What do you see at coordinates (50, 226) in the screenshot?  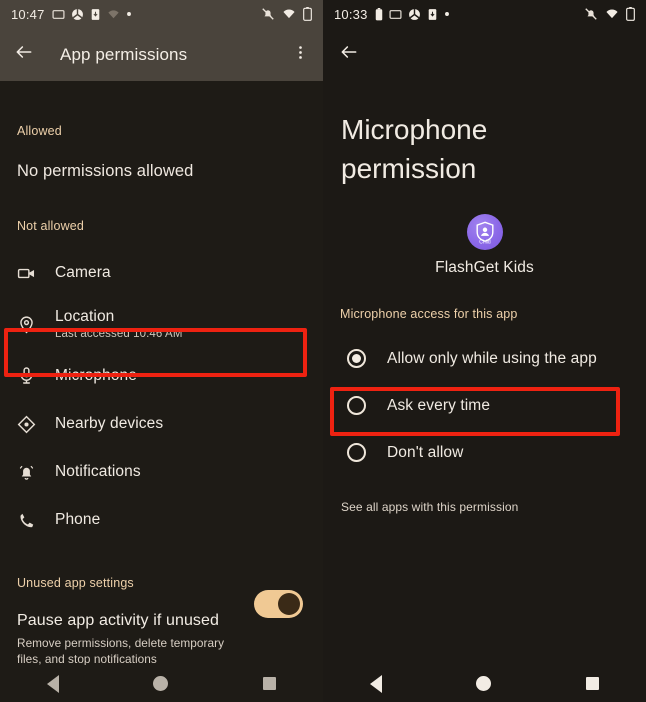 I see `not-allowed-section-label: Not allowed` at bounding box center [50, 226].